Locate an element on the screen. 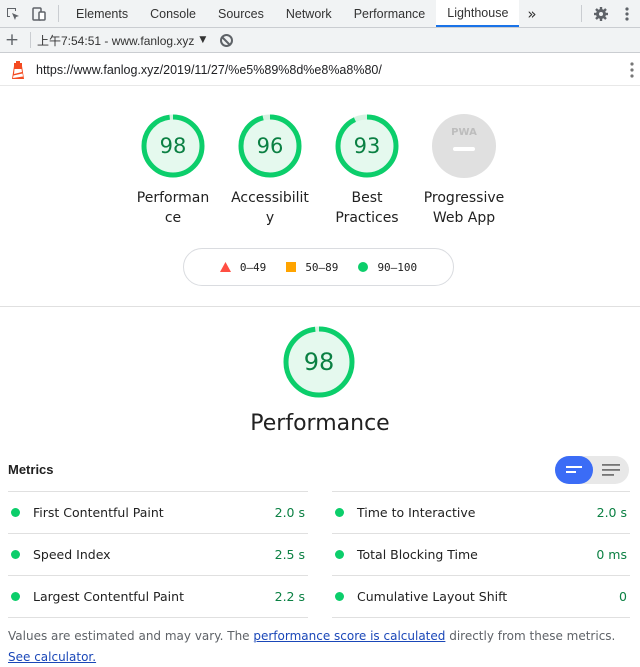  chevron-down-icon: ▼ is located at coordinates (202, 40).